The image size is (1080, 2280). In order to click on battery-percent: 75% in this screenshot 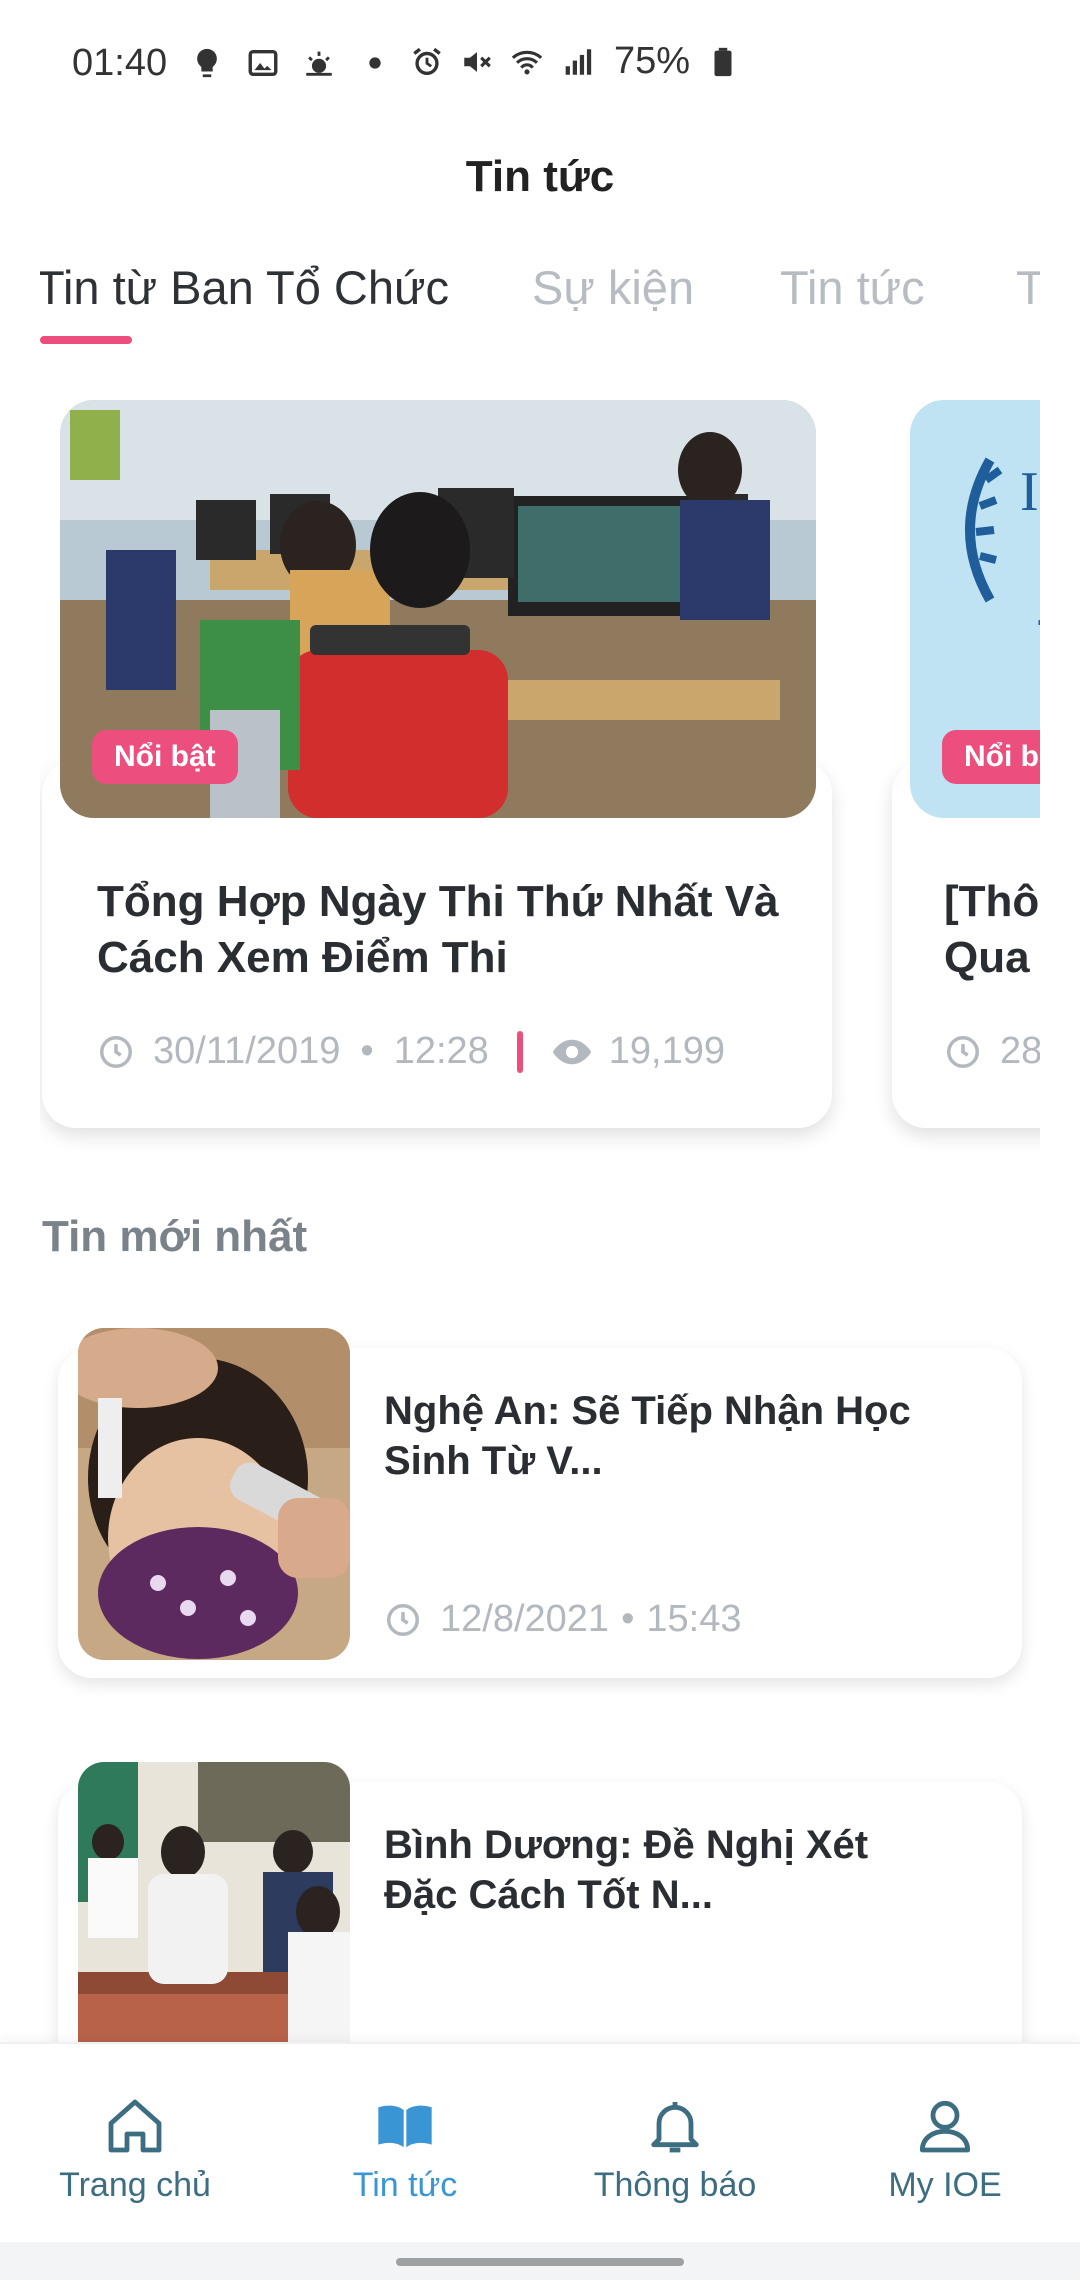, I will do `click(651, 61)`.